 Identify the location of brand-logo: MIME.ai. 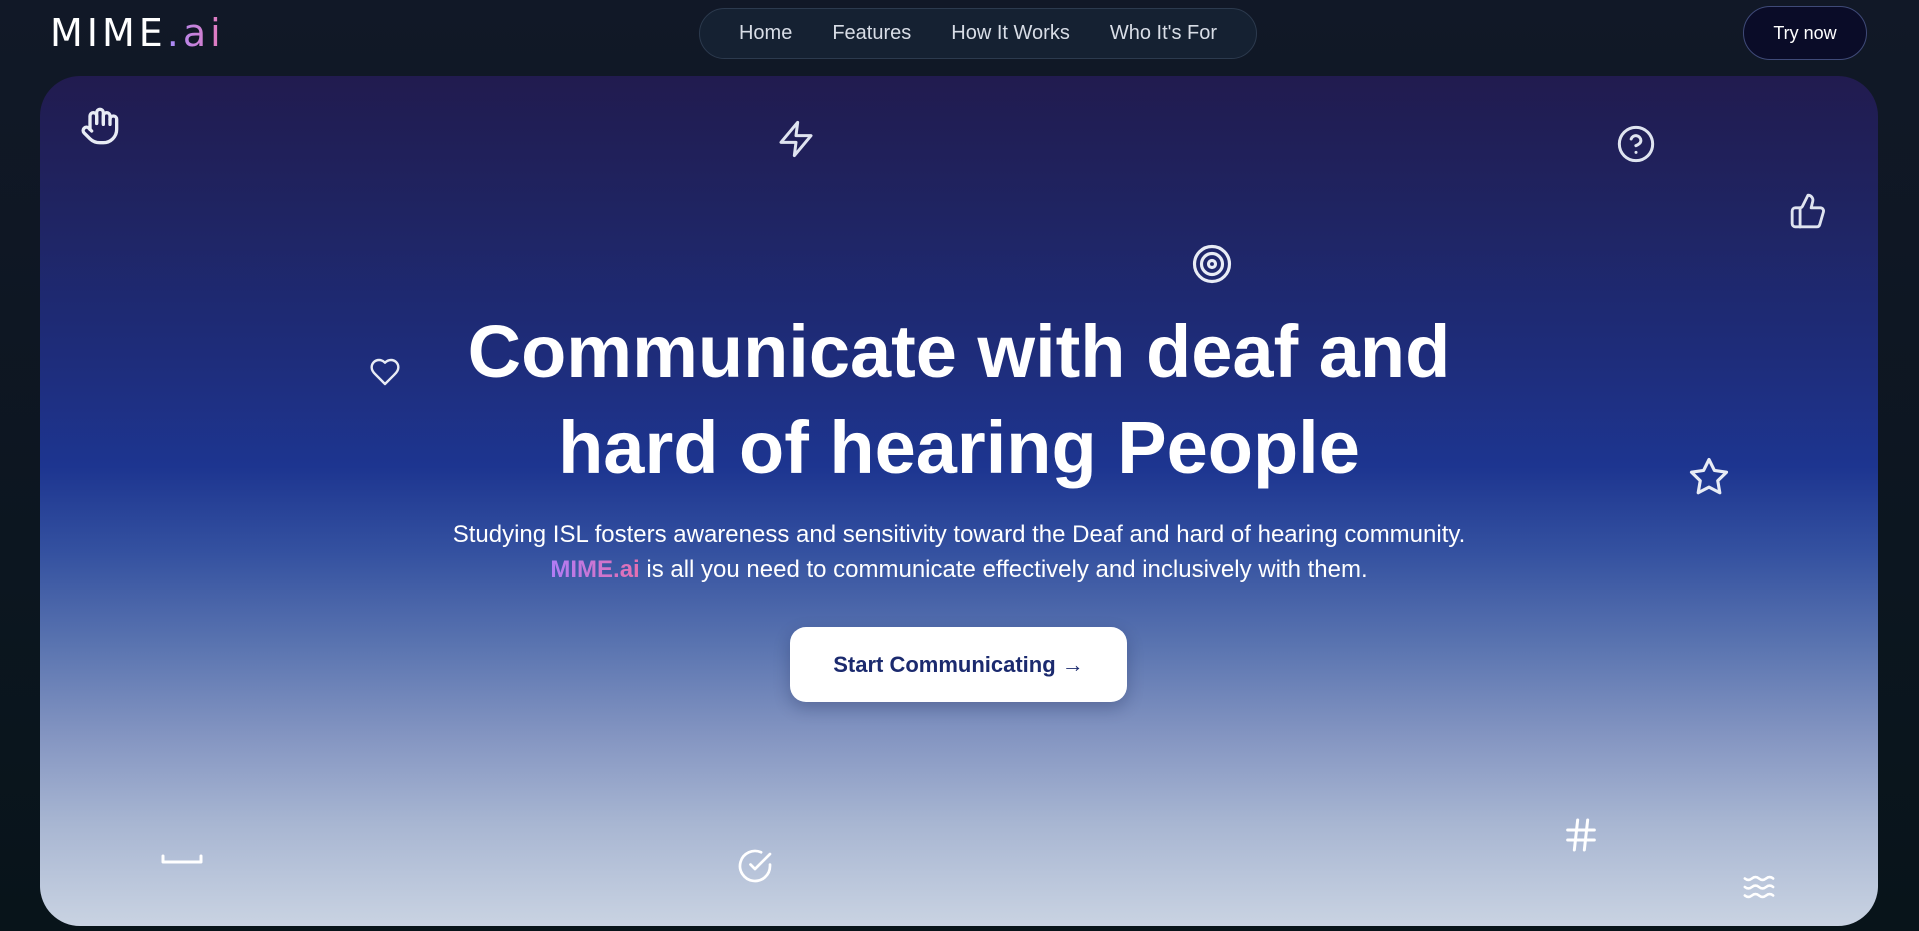
(137, 33).